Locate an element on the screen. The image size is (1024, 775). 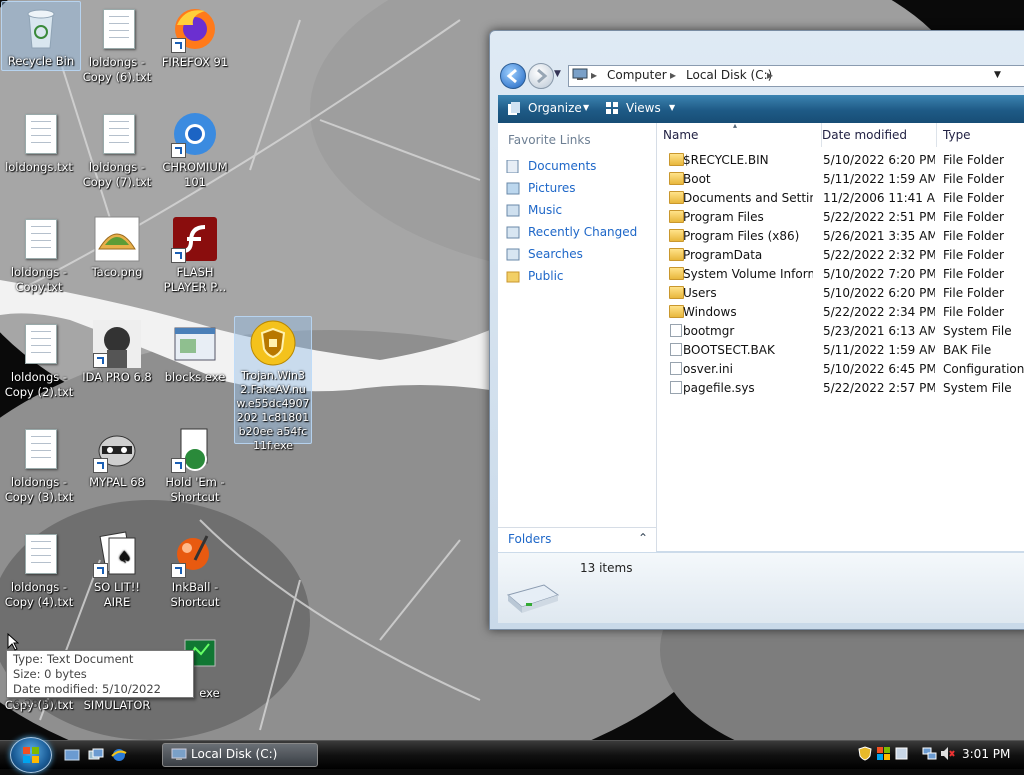
file-date: 5/10/2022 6:45 PM is located at coordinates (879, 369).